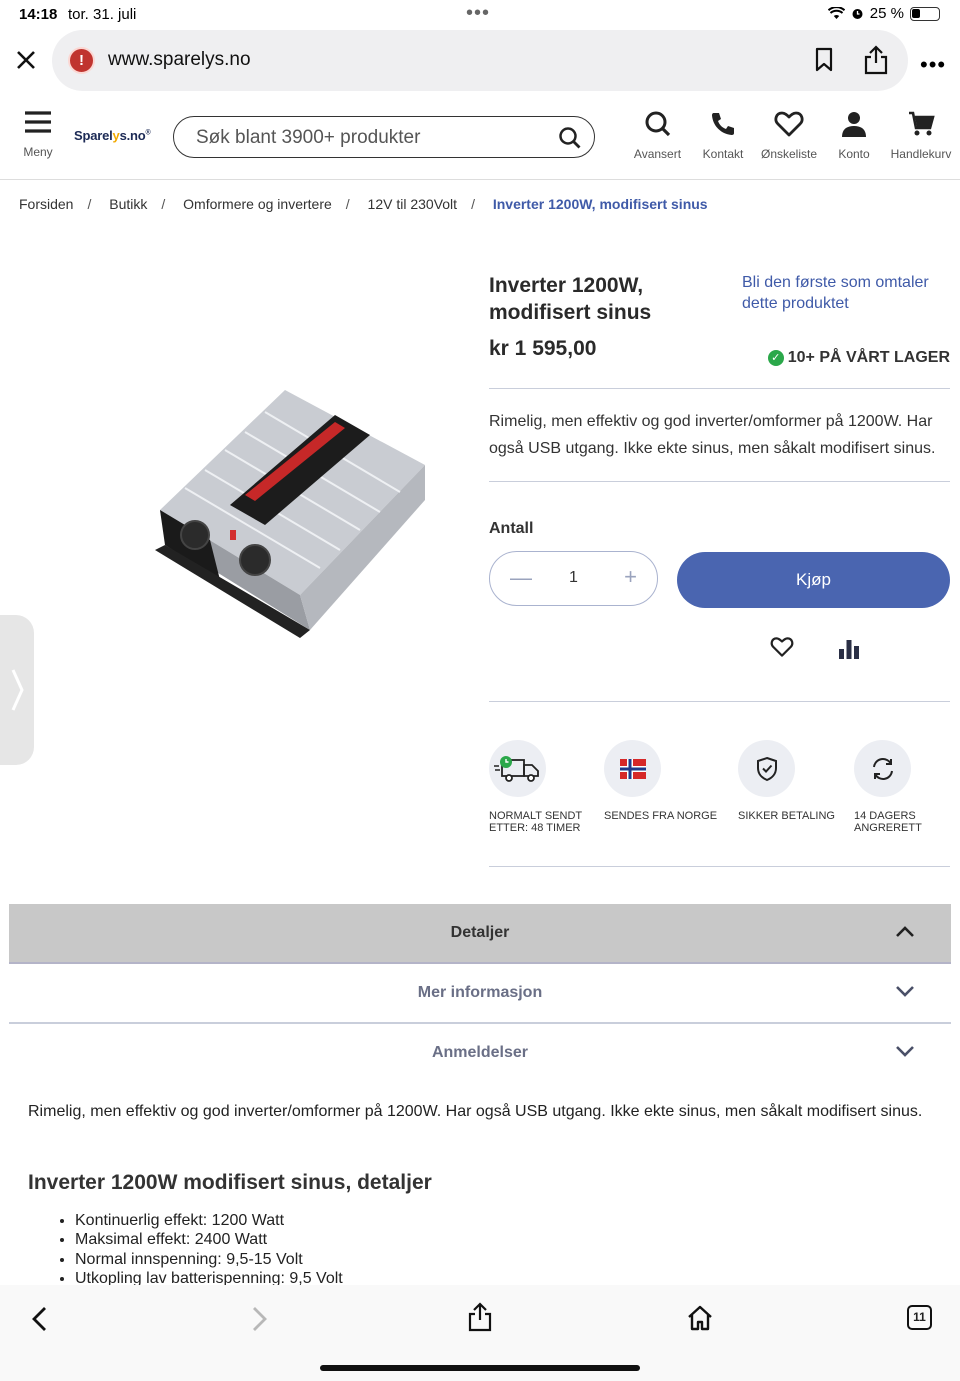  What do you see at coordinates (854, 124) in the screenshot?
I see `user-icon` at bounding box center [854, 124].